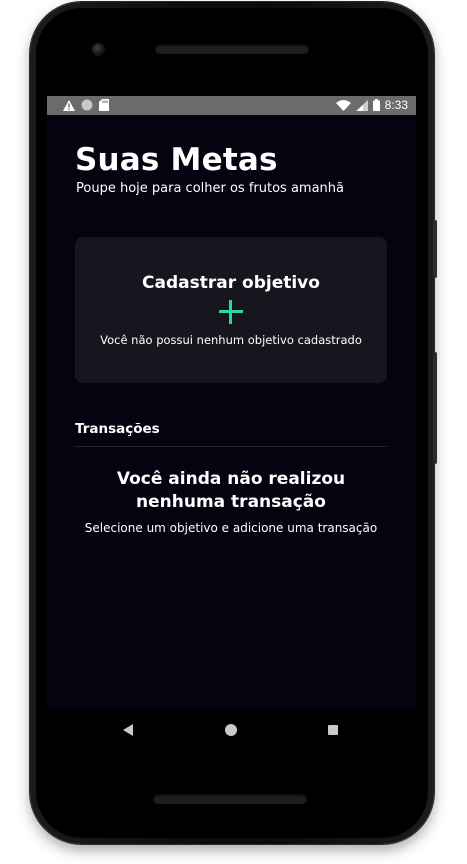 This screenshot has width=467, height=864. What do you see at coordinates (343, 105) in the screenshot?
I see `wifi-icon` at bounding box center [343, 105].